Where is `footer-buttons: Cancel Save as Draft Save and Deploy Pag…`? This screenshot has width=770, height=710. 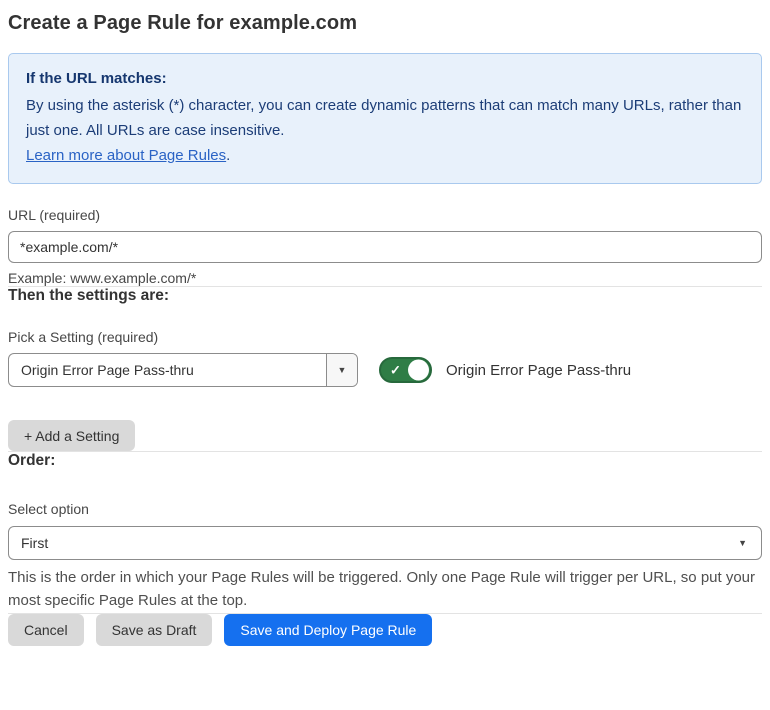 footer-buttons: Cancel Save as Draft Save and Deploy Pag… is located at coordinates (385, 629).